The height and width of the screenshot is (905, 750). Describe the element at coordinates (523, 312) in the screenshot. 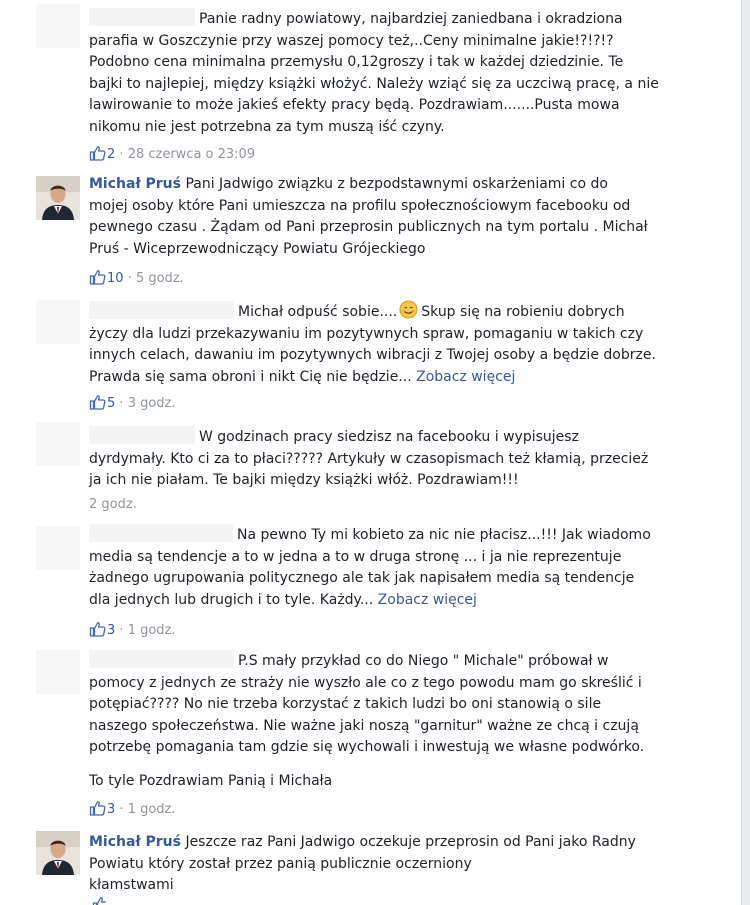

I see `comment-line: Skup się na robieniu dobrych` at that location.